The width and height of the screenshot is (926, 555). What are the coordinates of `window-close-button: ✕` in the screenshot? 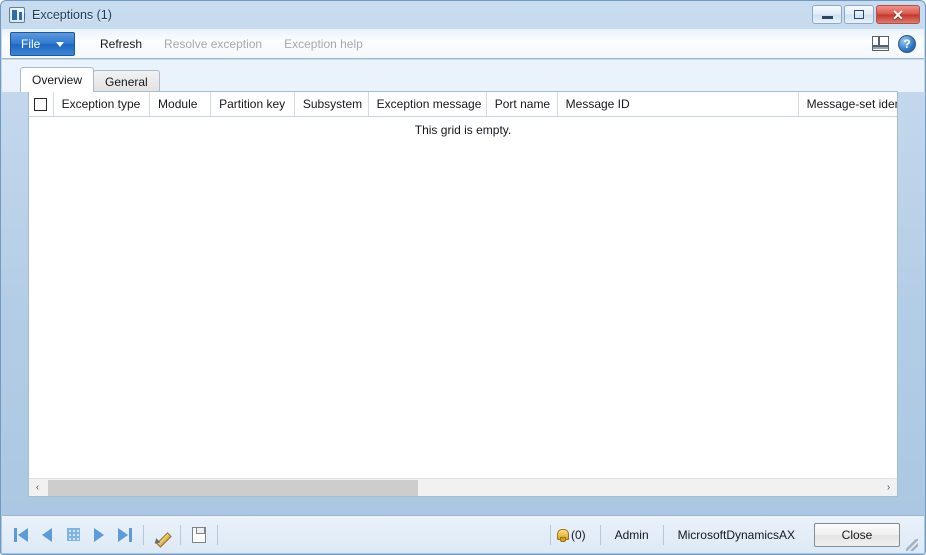 It's located at (898, 14).